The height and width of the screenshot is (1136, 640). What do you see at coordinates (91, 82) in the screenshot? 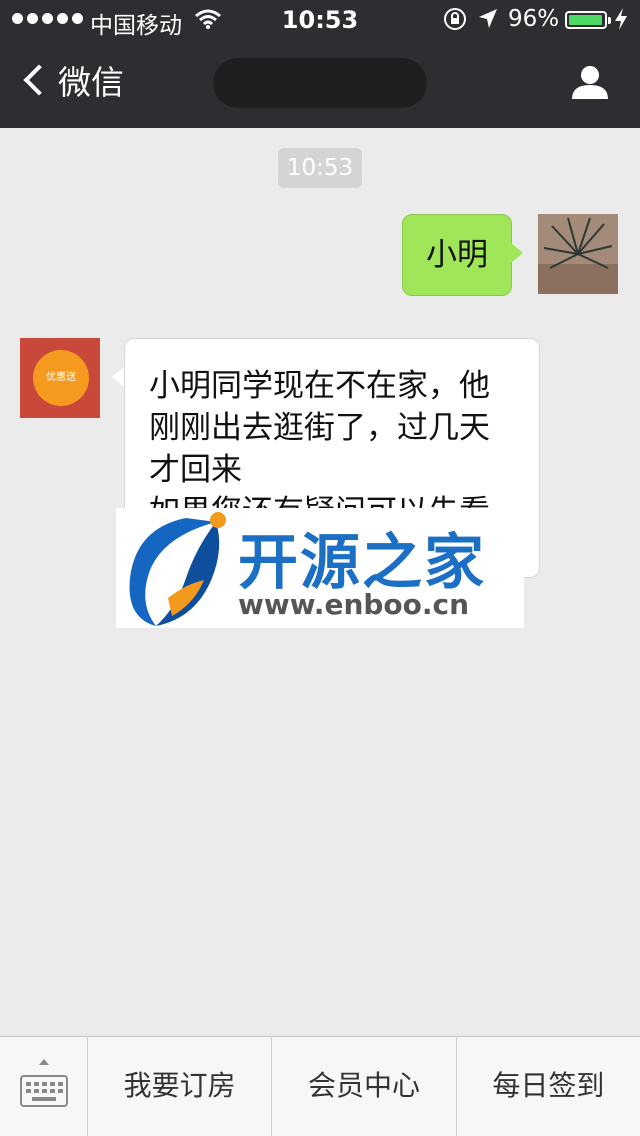
I see `back-label: 微信` at bounding box center [91, 82].